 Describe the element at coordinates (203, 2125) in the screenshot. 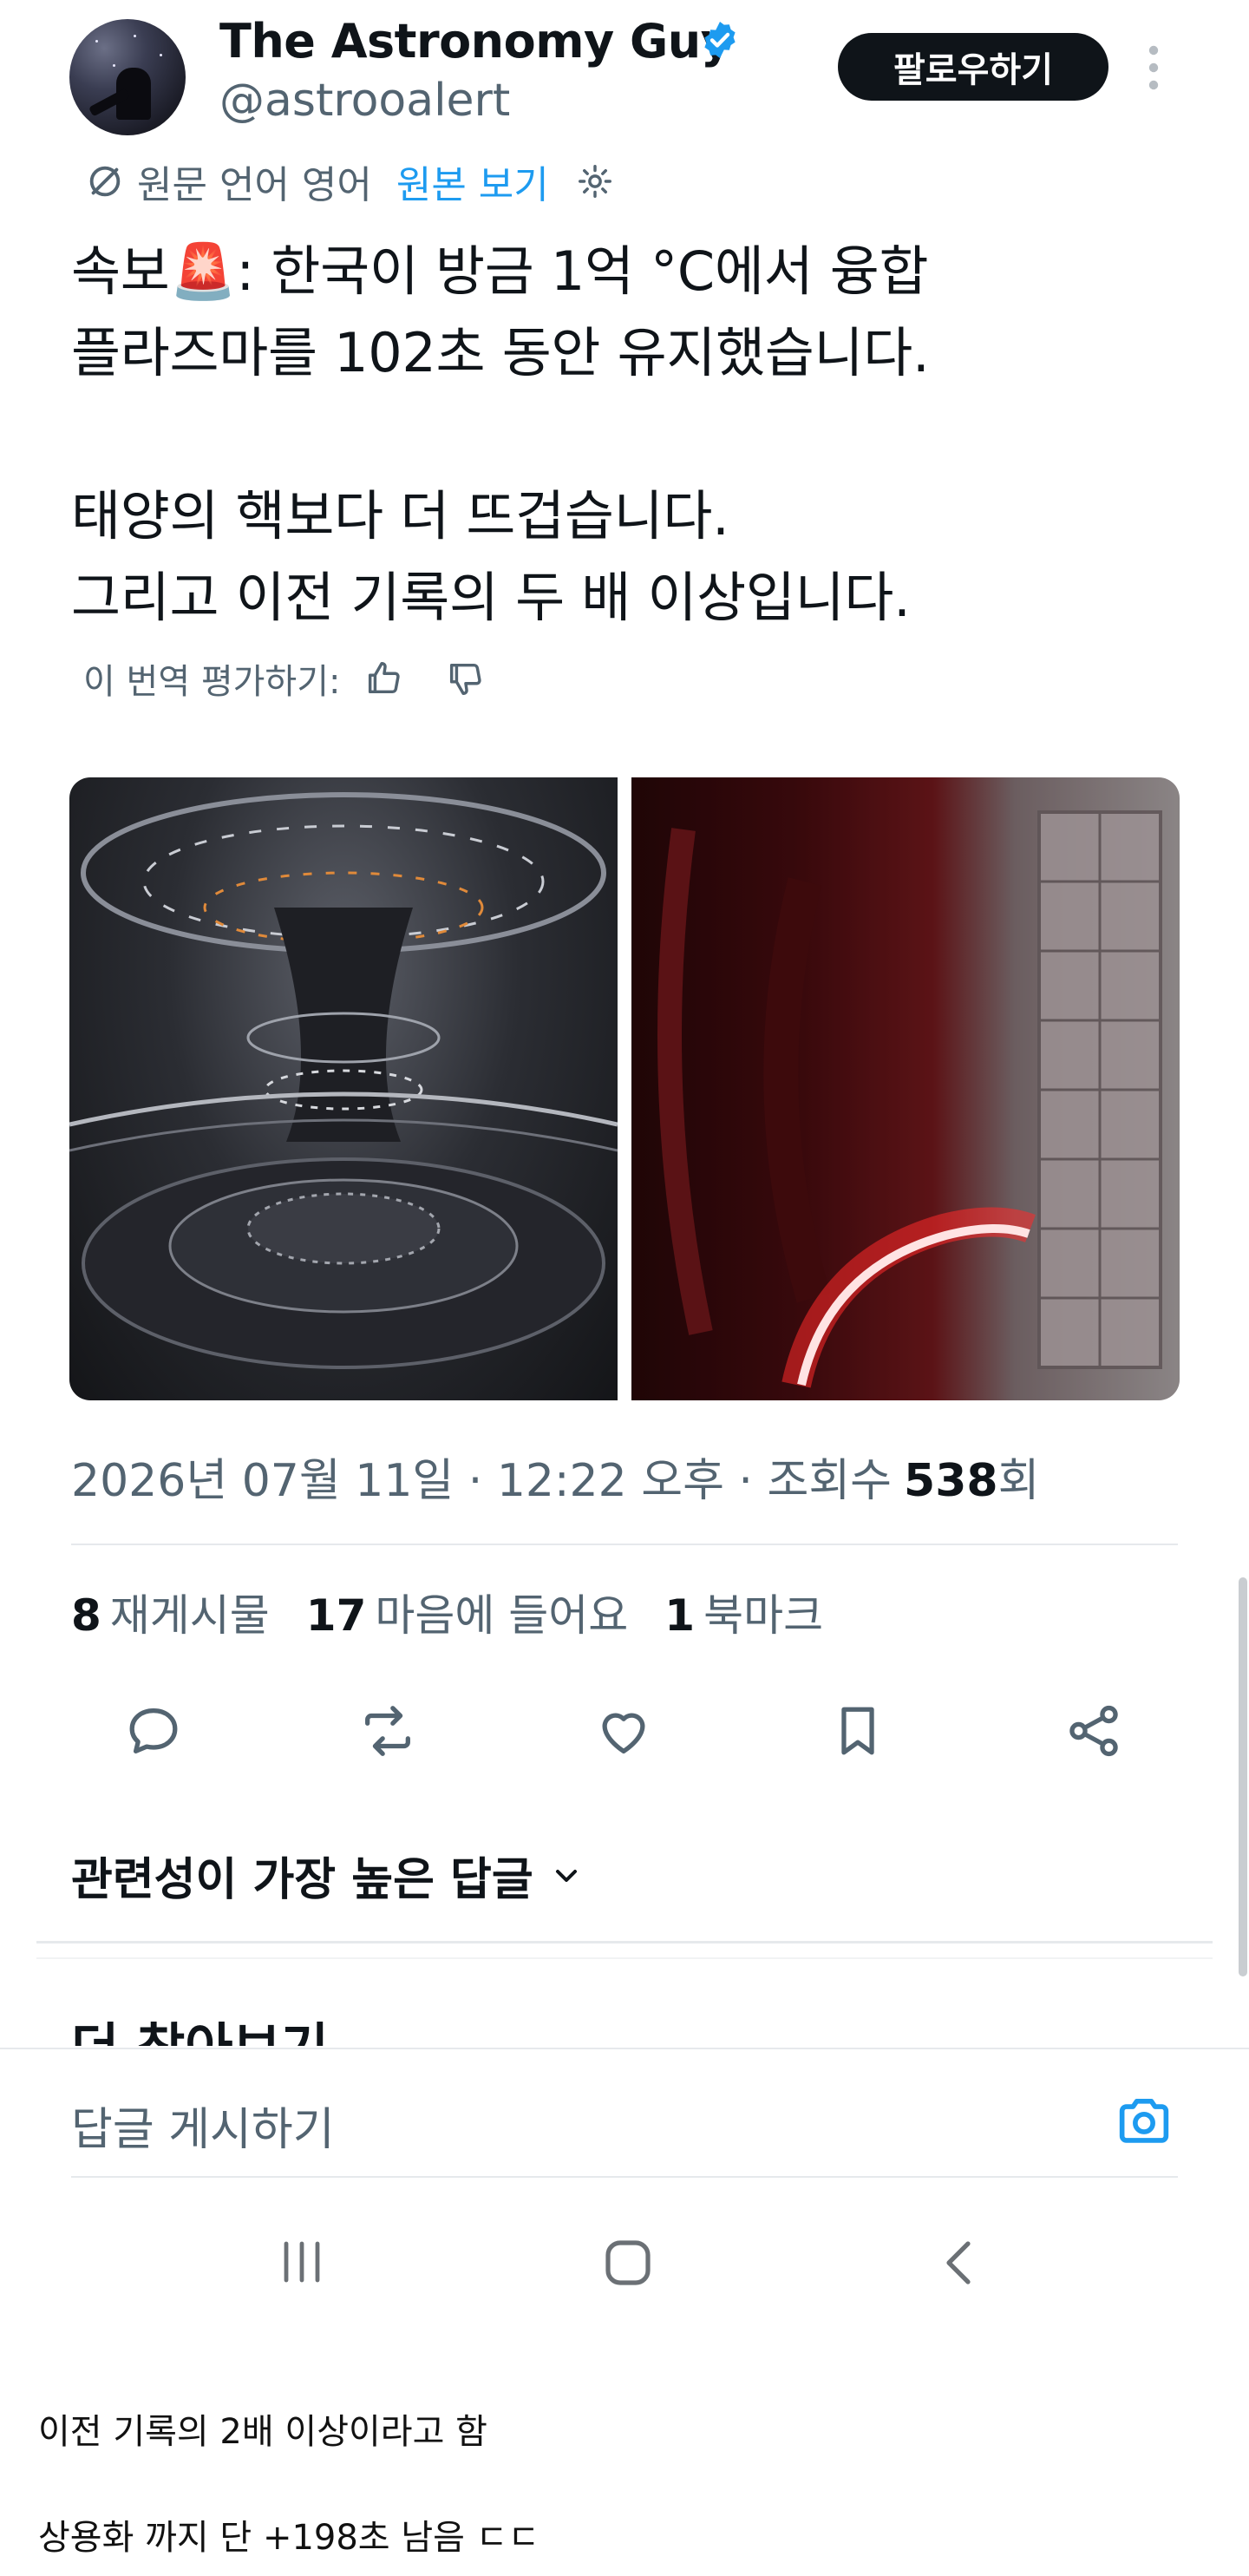

I see `reply-input: 답글 게시하기` at that location.